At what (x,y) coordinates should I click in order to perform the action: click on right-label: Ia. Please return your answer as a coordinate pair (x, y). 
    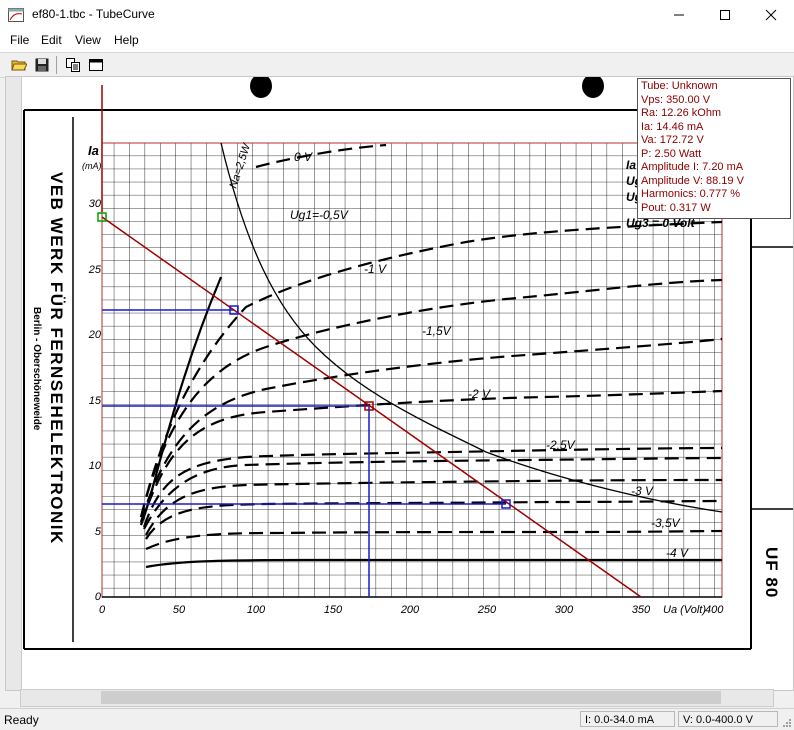
    Looking at the image, I should click on (631, 165).